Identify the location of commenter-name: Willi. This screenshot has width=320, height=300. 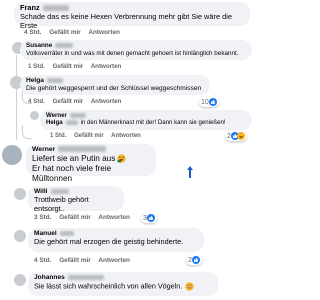
(41, 191).